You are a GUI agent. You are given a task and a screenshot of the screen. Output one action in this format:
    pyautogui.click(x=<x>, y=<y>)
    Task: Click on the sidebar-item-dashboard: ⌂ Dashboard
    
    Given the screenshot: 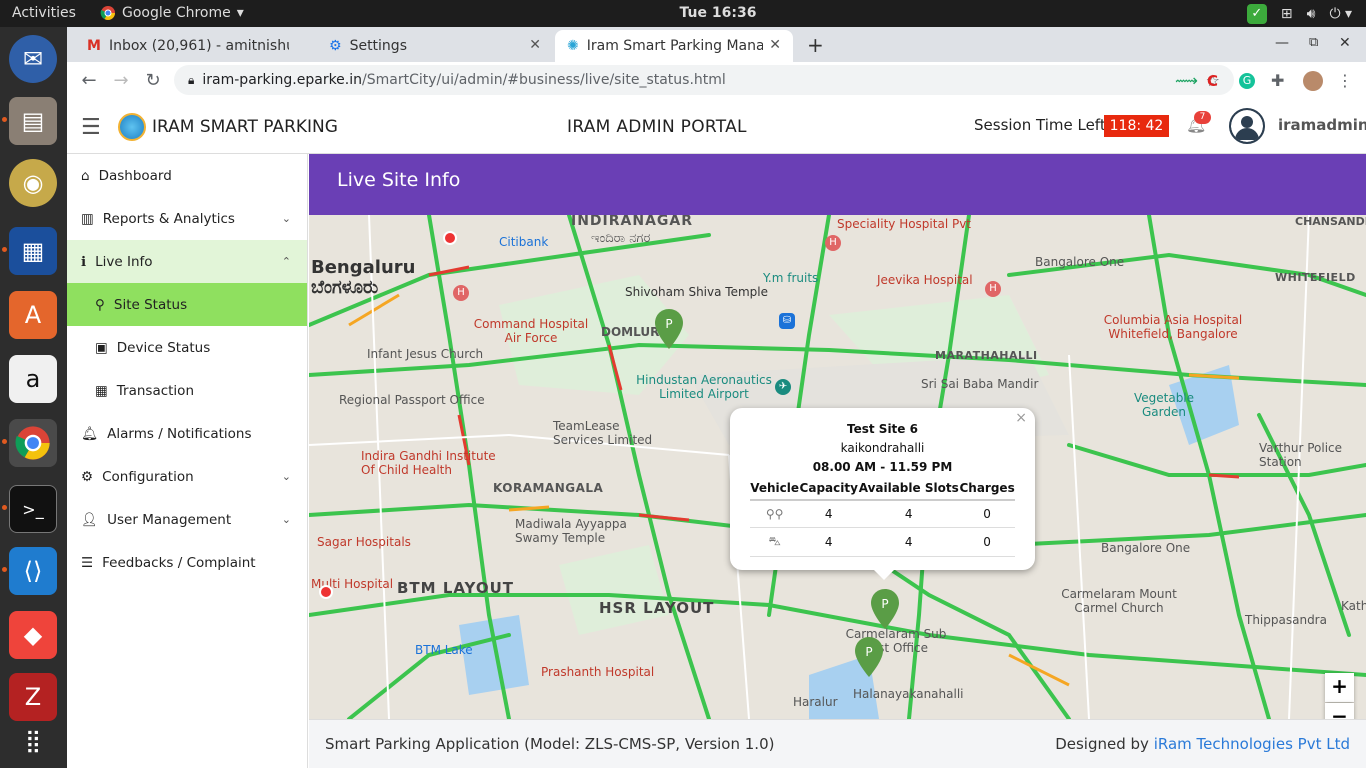 What is the action you would take?
    pyautogui.click(x=187, y=175)
    